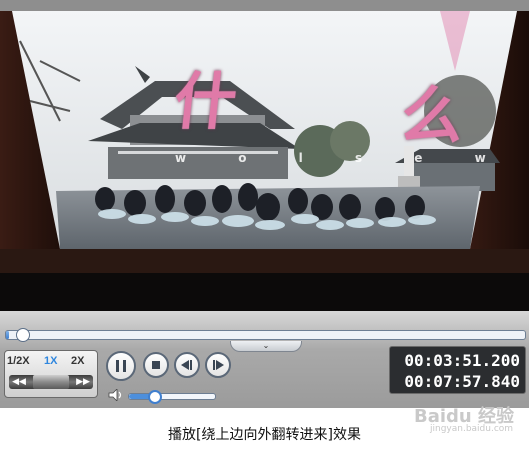  What do you see at coordinates (50, 362) in the screenshot?
I see `speed-normal-button: 1X` at bounding box center [50, 362].